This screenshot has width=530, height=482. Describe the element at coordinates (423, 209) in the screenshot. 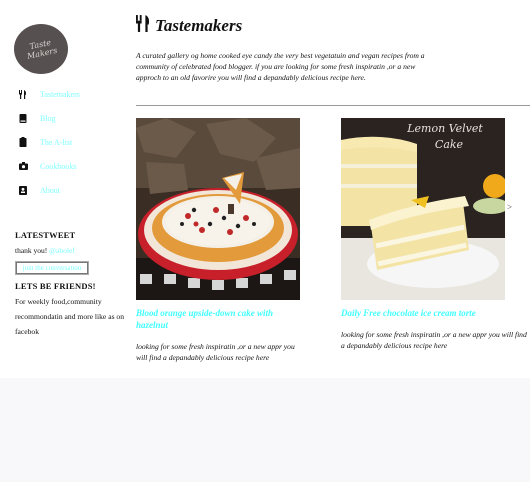

I see `card-image-lemon-cake: Lemon Velvet Cake` at that location.